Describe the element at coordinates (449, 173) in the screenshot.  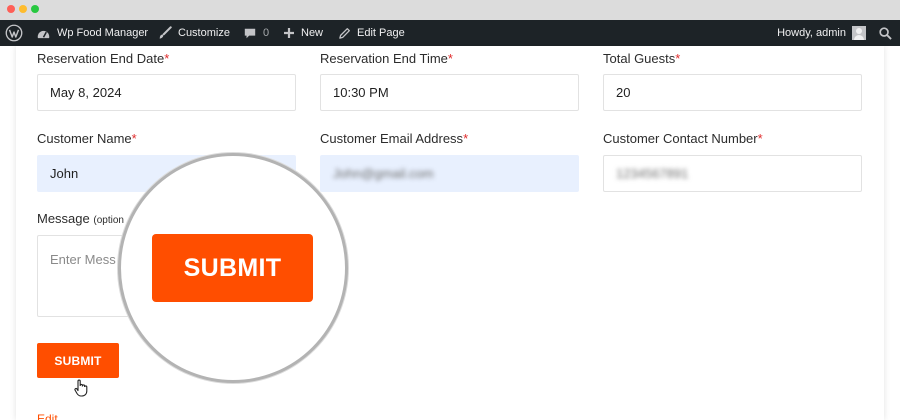
I see `customer-email-field: John@gmail.com` at that location.